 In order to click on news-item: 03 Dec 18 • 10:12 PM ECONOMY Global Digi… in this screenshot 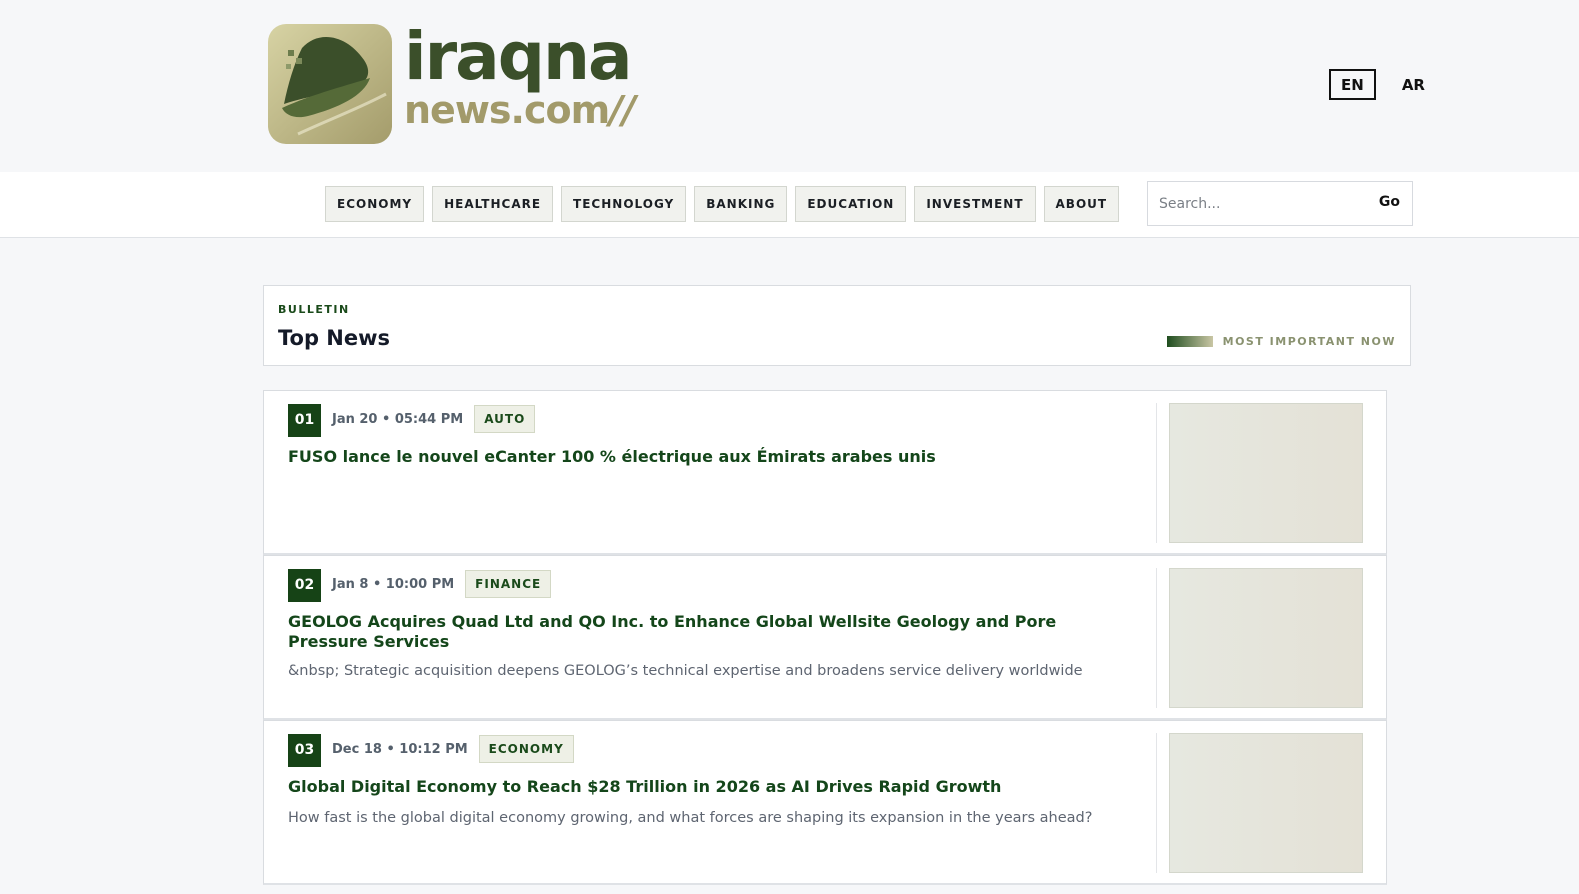, I will do `click(825, 802)`.